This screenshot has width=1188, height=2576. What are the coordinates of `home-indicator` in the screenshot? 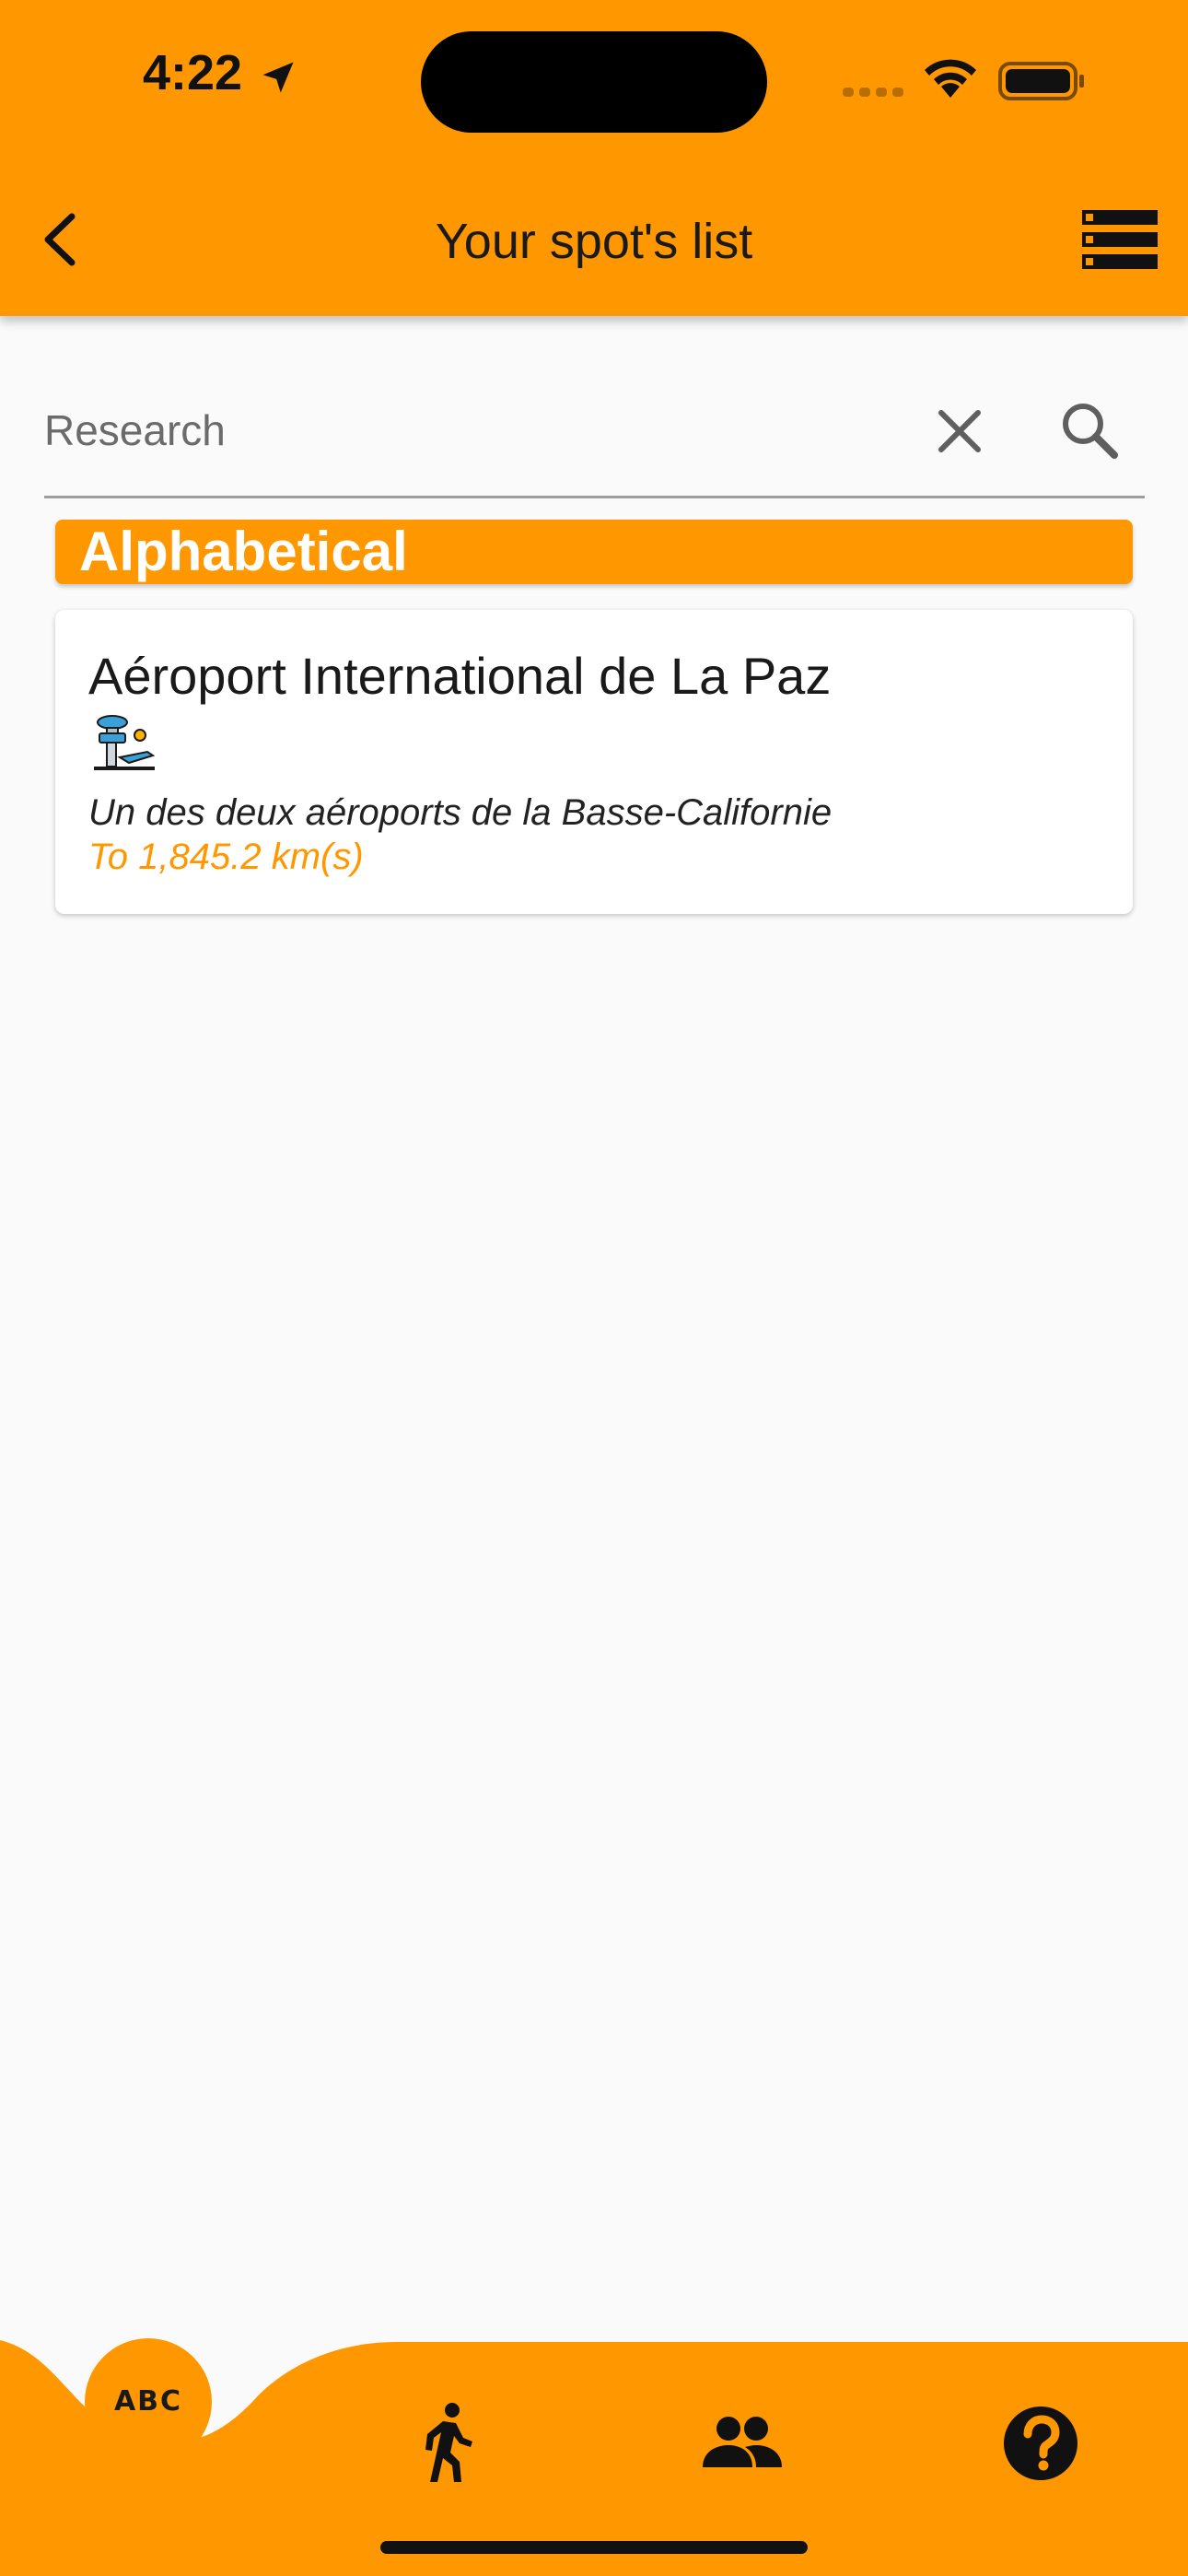 It's located at (594, 2547).